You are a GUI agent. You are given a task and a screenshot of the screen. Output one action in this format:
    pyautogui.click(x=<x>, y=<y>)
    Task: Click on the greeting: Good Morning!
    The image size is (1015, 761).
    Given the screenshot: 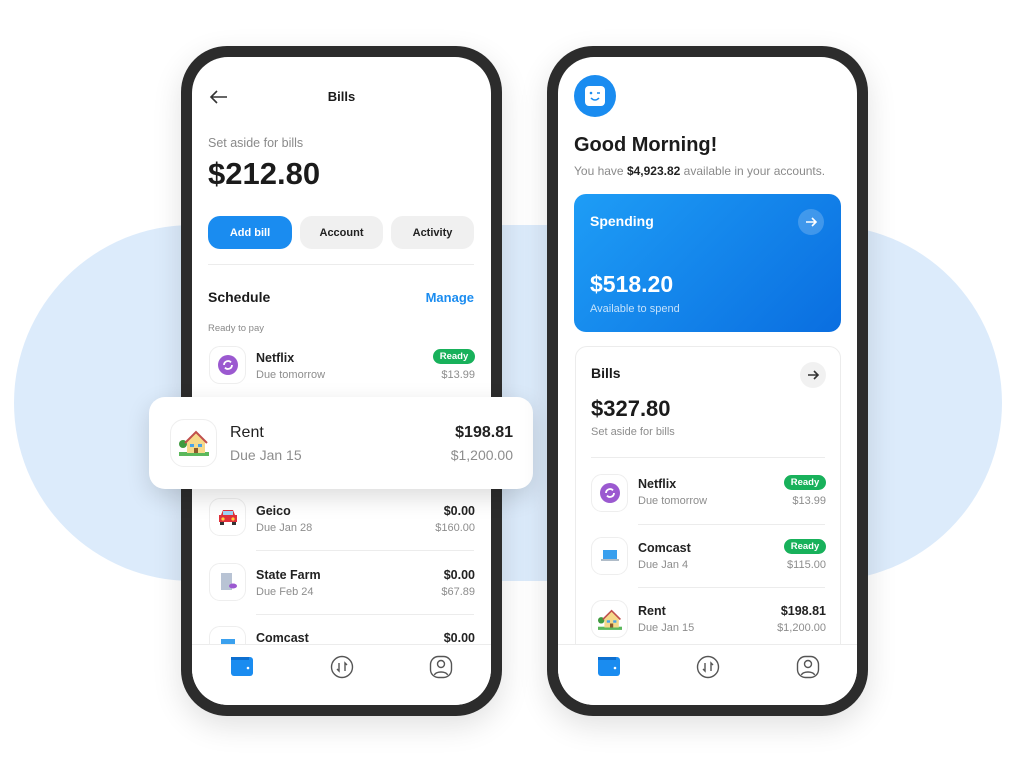 What is the action you would take?
    pyautogui.click(x=646, y=145)
    